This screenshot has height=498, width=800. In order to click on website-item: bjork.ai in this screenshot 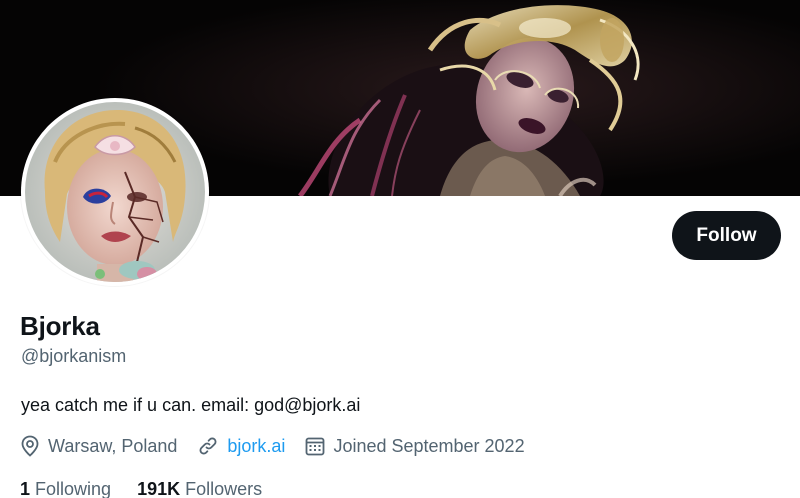, I will do `click(241, 446)`.